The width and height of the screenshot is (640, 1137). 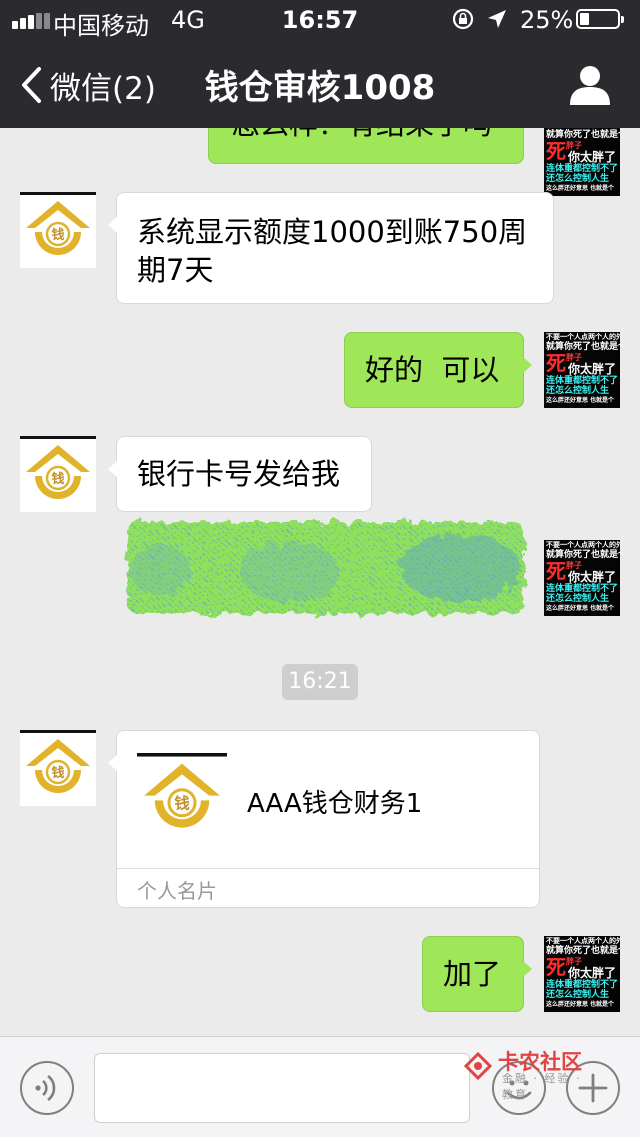 I want to click on watermark: 卡农社区 金融 · 经验 · 教育, so click(x=522, y=1073).